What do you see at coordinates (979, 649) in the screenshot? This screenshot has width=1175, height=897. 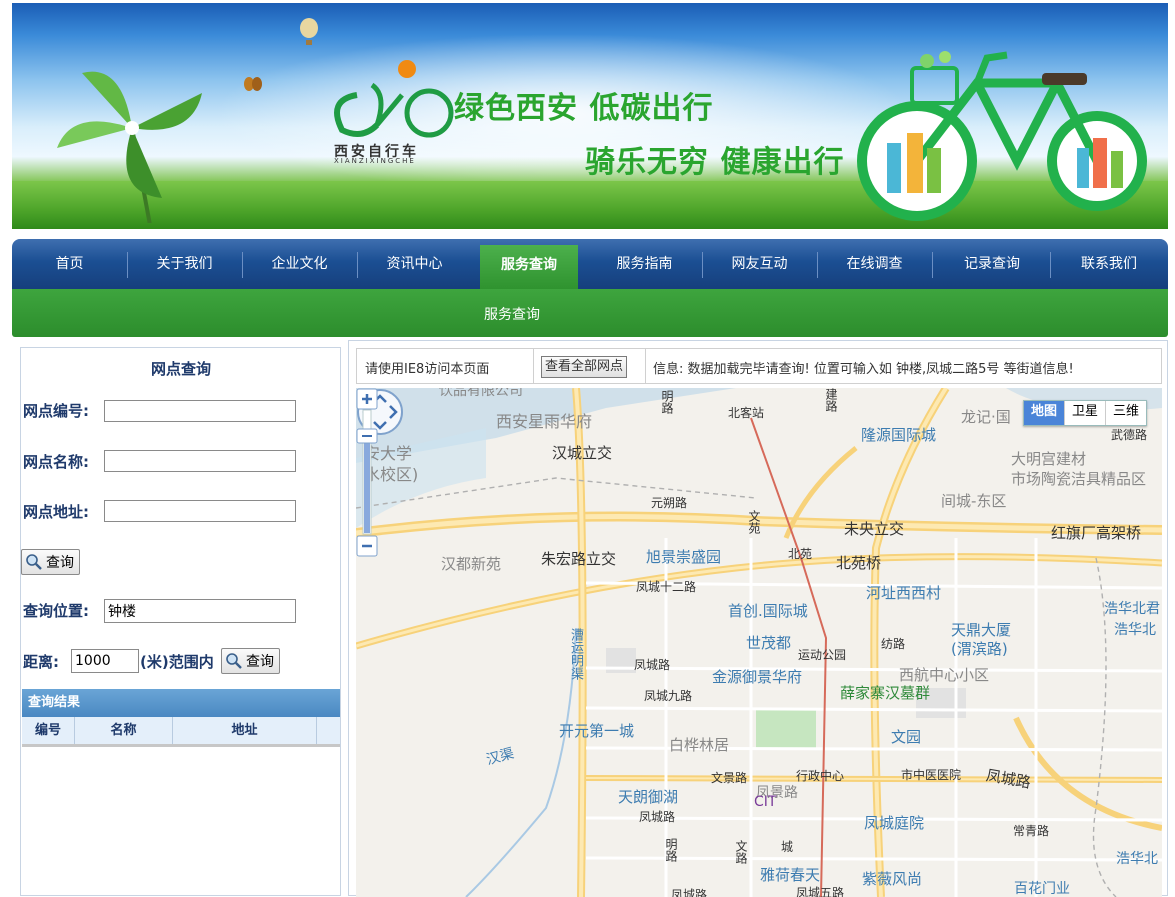 I see `map-label: (渭滨路)` at bounding box center [979, 649].